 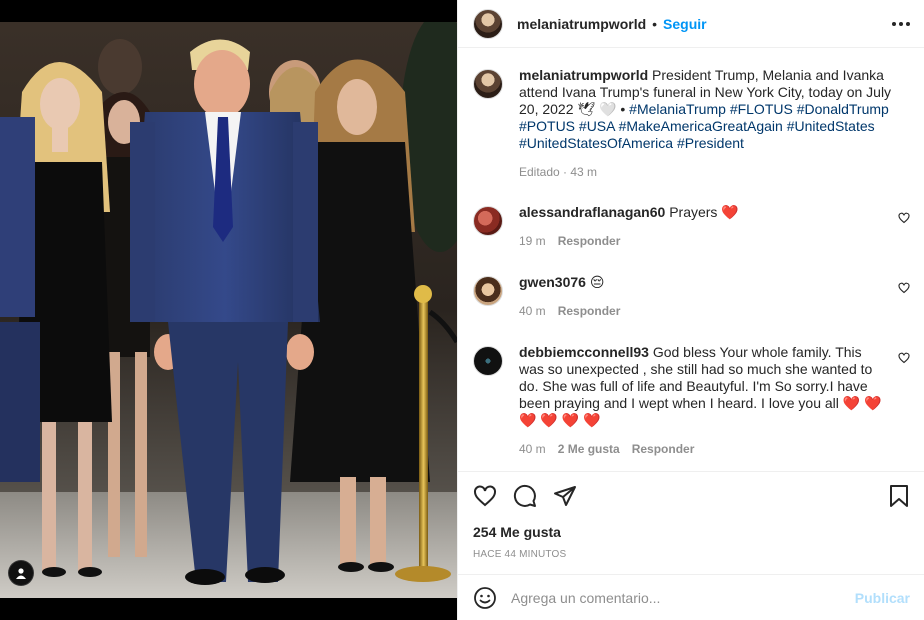 I want to click on tagged-people-button, so click(x=21, y=573).